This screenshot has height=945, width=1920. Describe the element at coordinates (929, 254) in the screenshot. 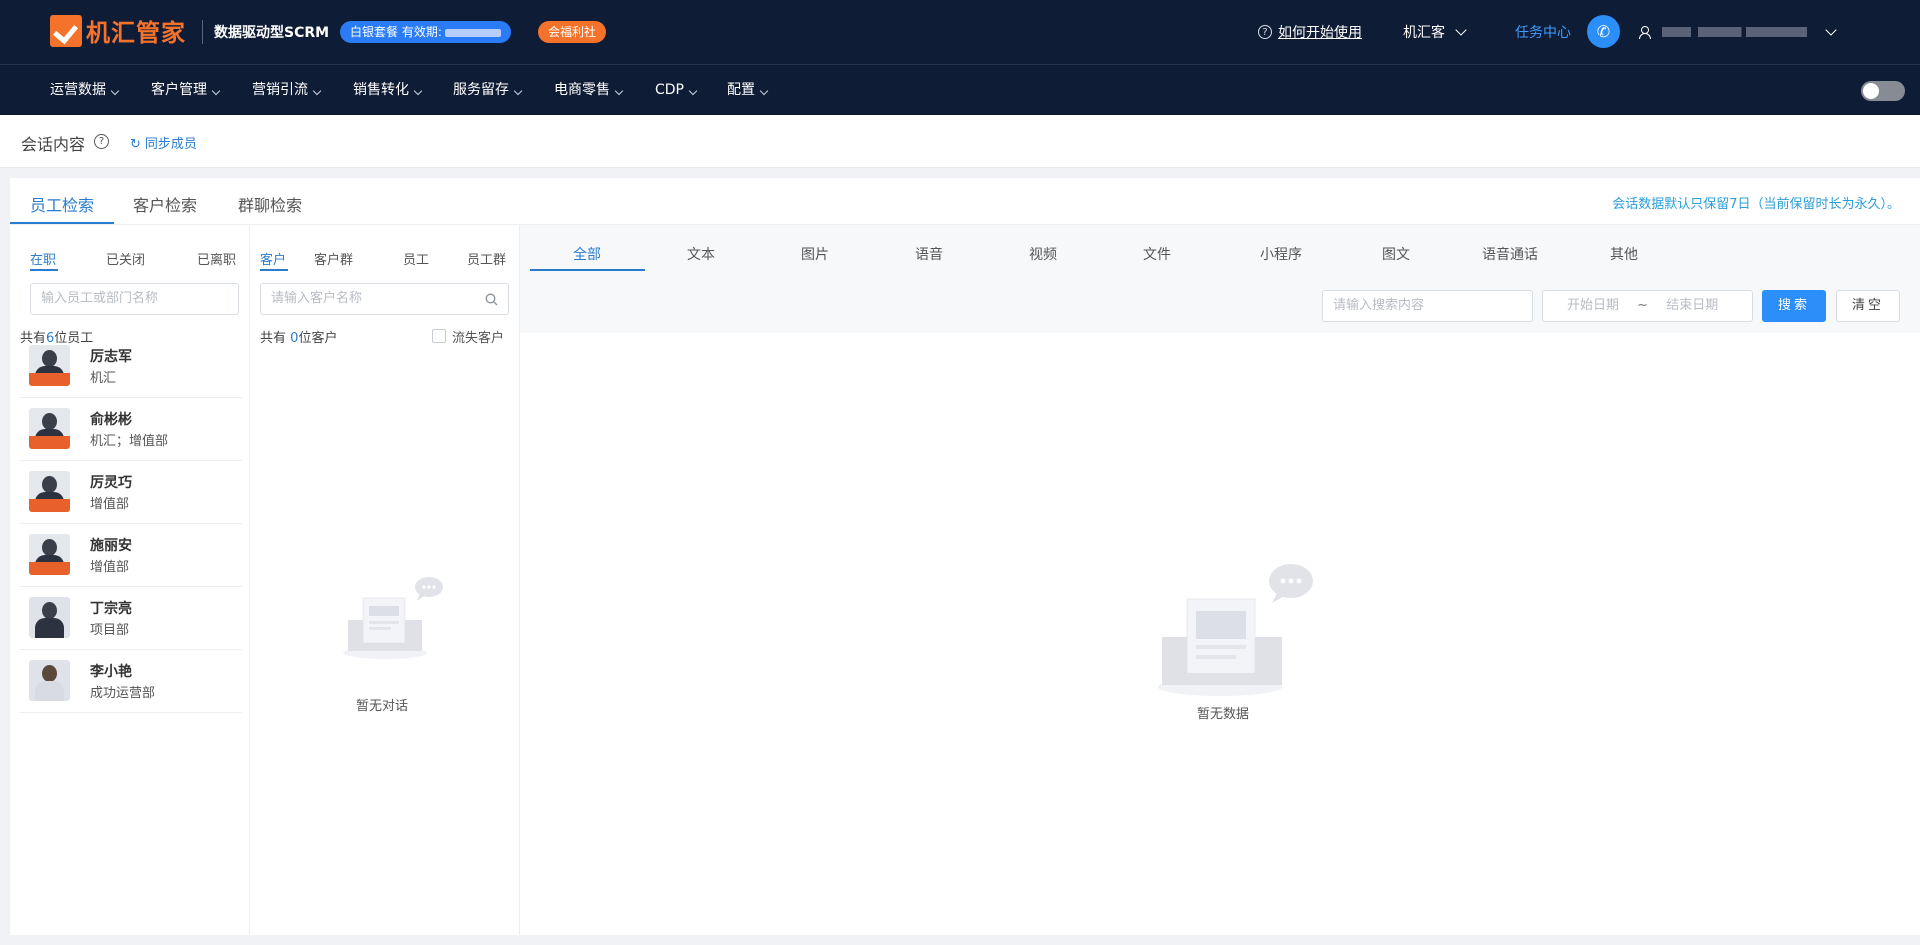

I see `type-tab-voice: 语音` at that location.